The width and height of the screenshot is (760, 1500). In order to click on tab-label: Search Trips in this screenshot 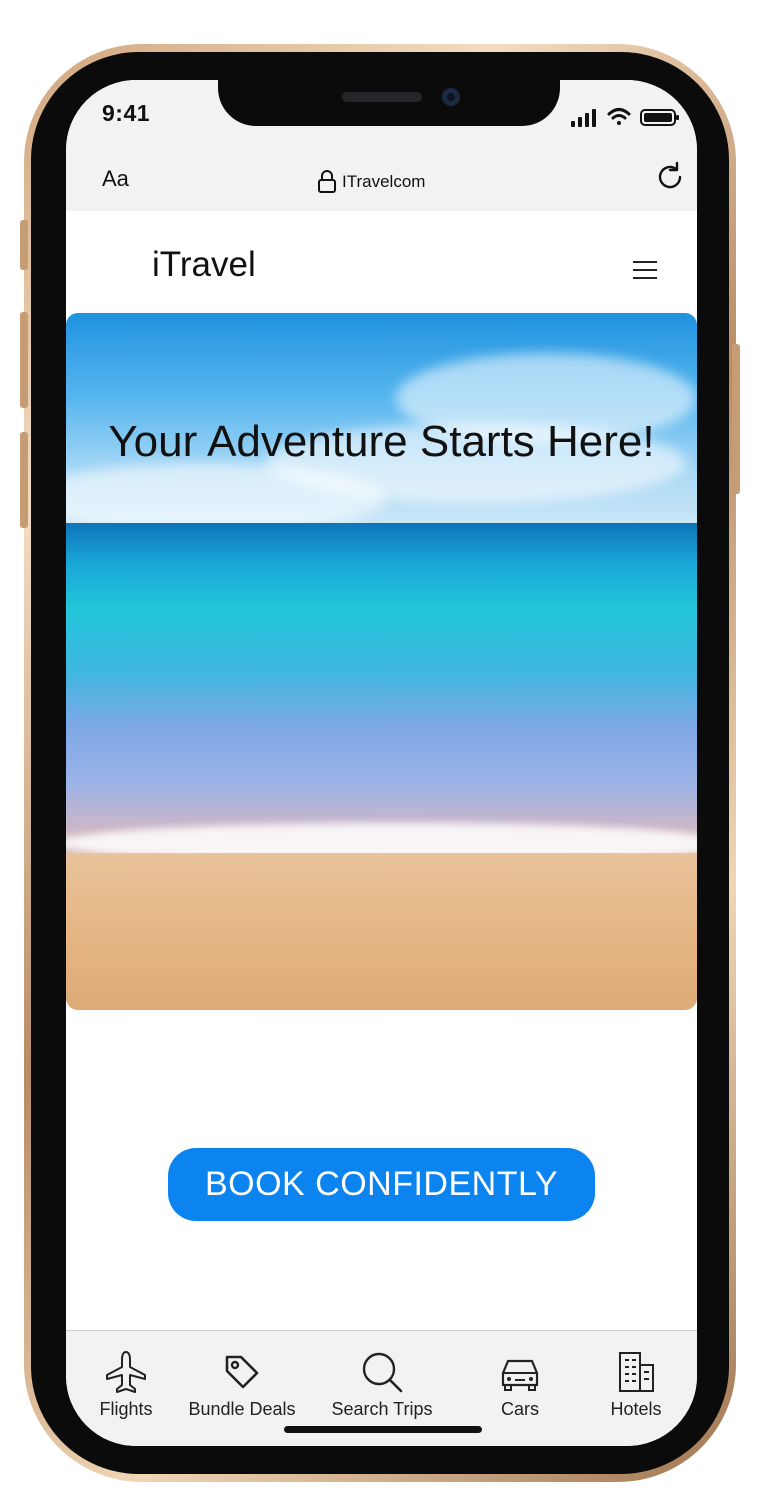, I will do `click(382, 1409)`.